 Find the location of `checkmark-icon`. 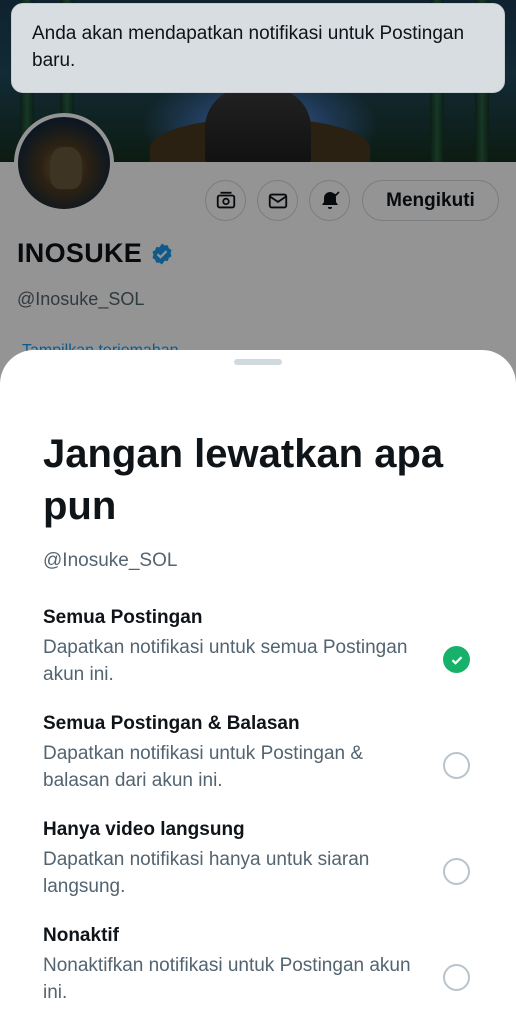

checkmark-icon is located at coordinates (456, 660).